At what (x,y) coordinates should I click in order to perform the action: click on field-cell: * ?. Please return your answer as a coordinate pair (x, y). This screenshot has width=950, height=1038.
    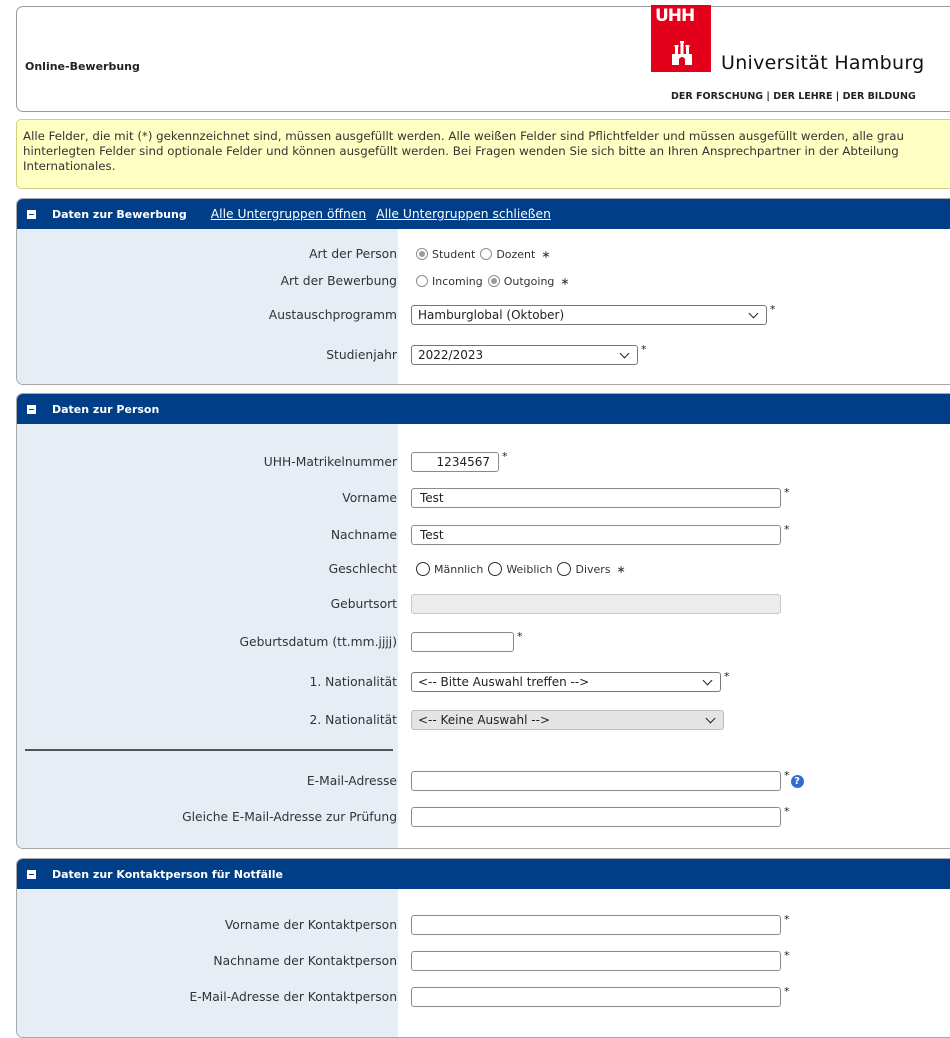
    Looking at the image, I should click on (607, 781).